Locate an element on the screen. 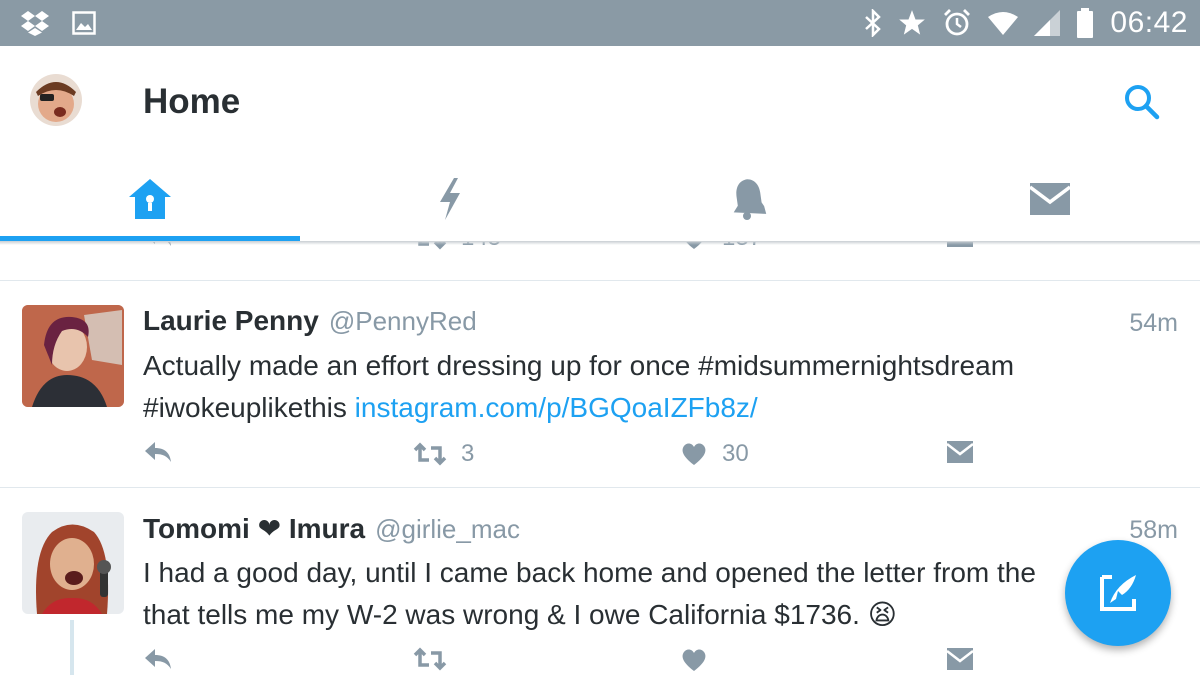  tab-messages is located at coordinates (1050, 199).